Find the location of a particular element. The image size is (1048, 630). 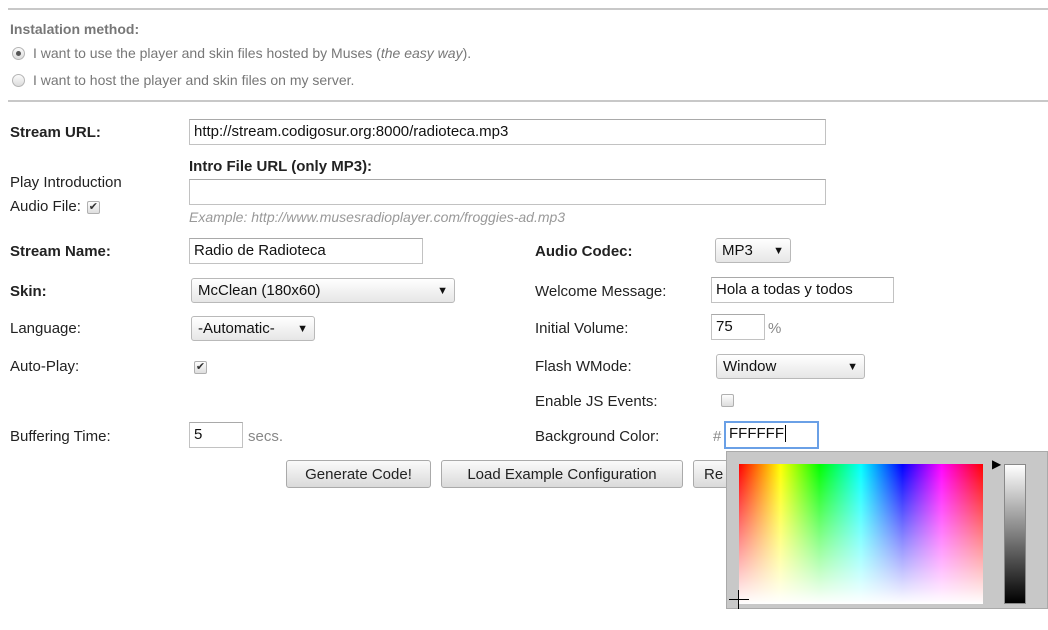

percent-unit: % is located at coordinates (775, 328).